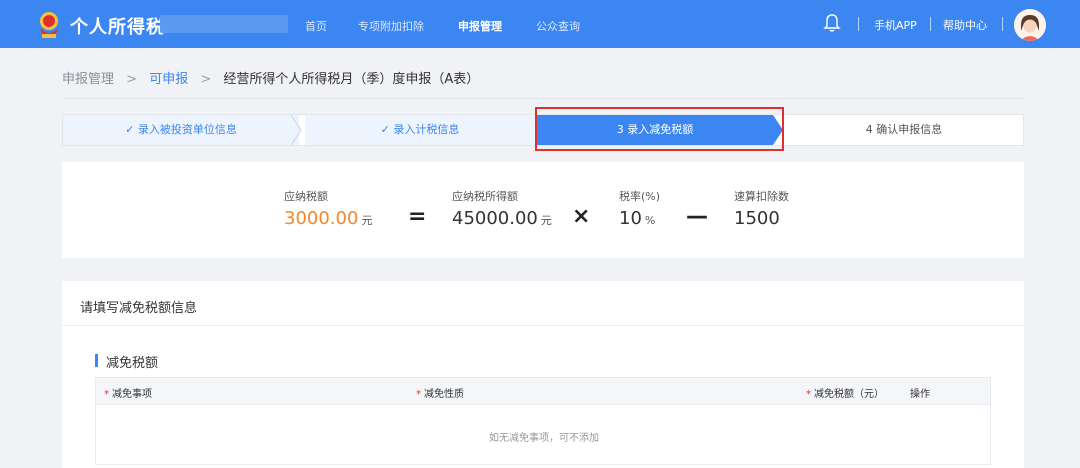  What do you see at coordinates (391, 26) in the screenshot?
I see `nav-special-deductions: 专项附加扣除` at bounding box center [391, 26].